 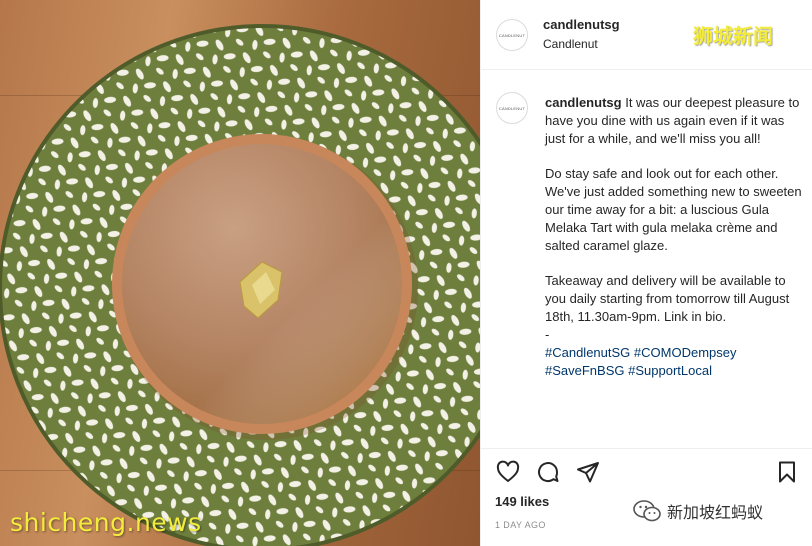 I want to click on comment-button, so click(x=548, y=472).